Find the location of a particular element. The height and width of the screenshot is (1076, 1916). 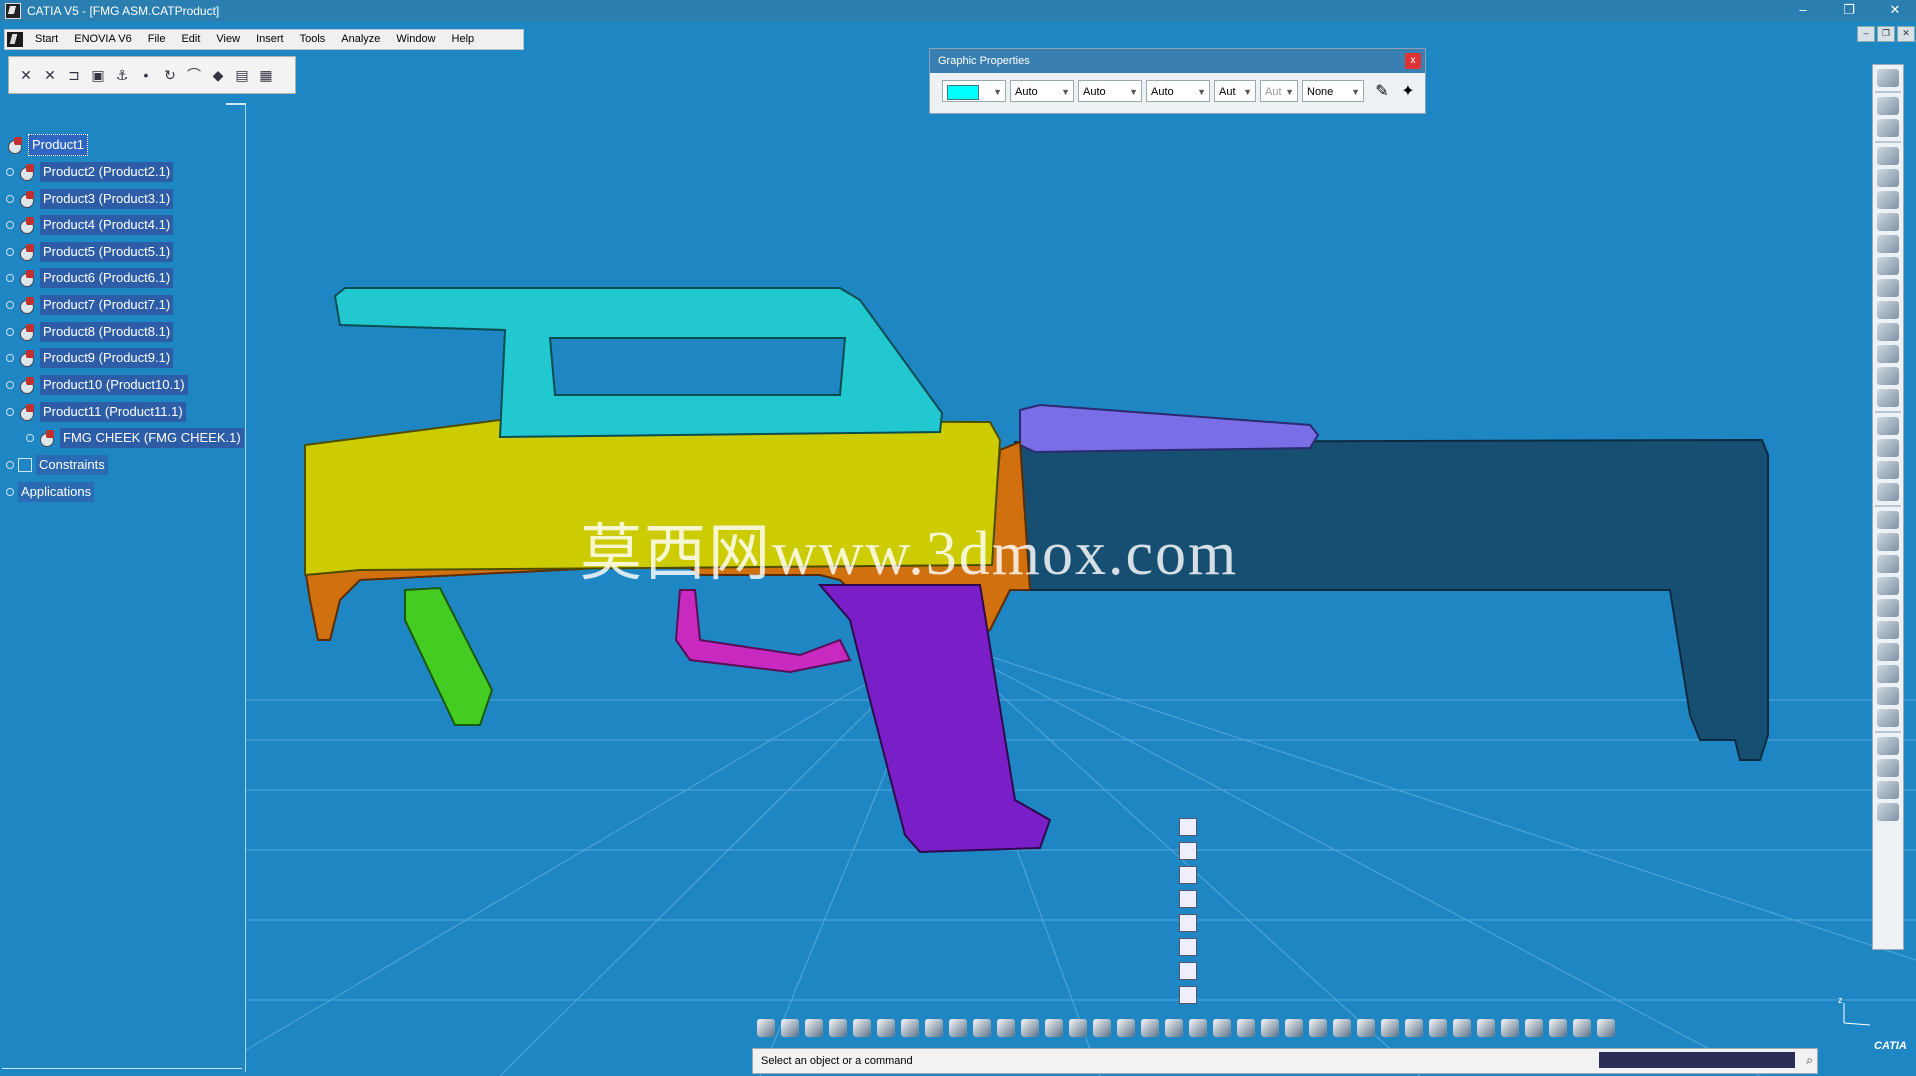

fast-multi-instantiation-icon is located at coordinates (1888, 354).